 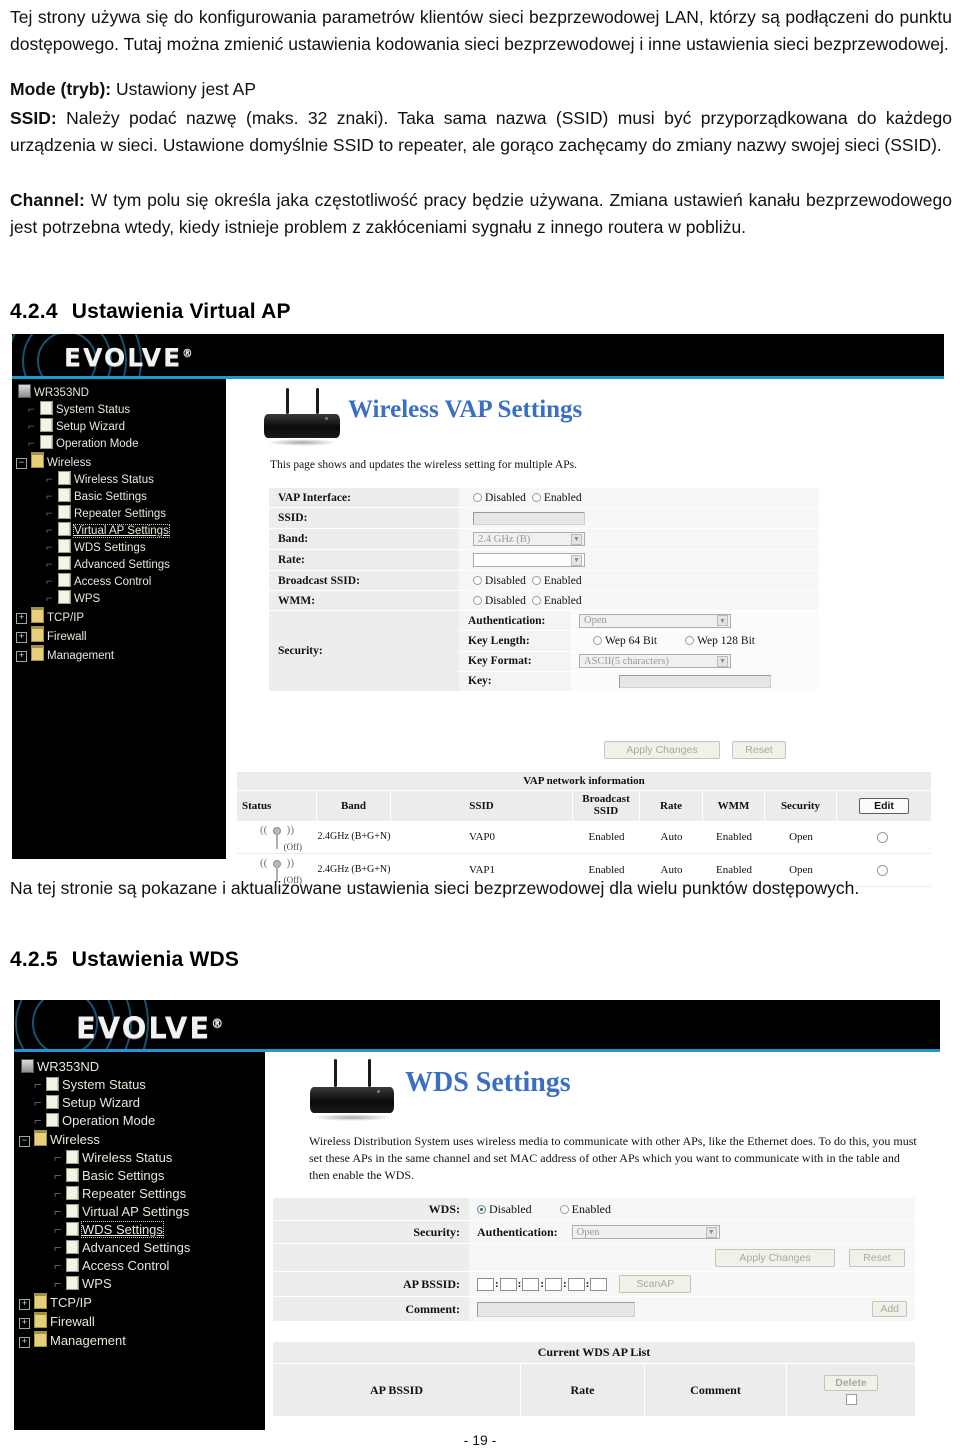 I want to click on scan-ap-button: ScanAP, so click(x=655, y=1284).